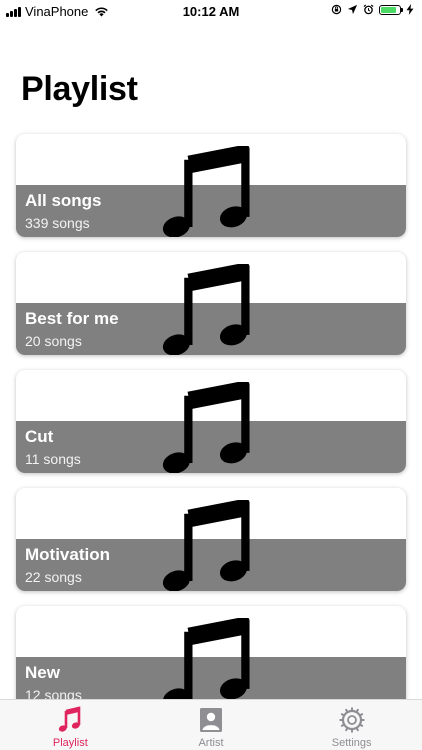  I want to click on playlist-card: Motivation 22 songs, so click(211, 539).